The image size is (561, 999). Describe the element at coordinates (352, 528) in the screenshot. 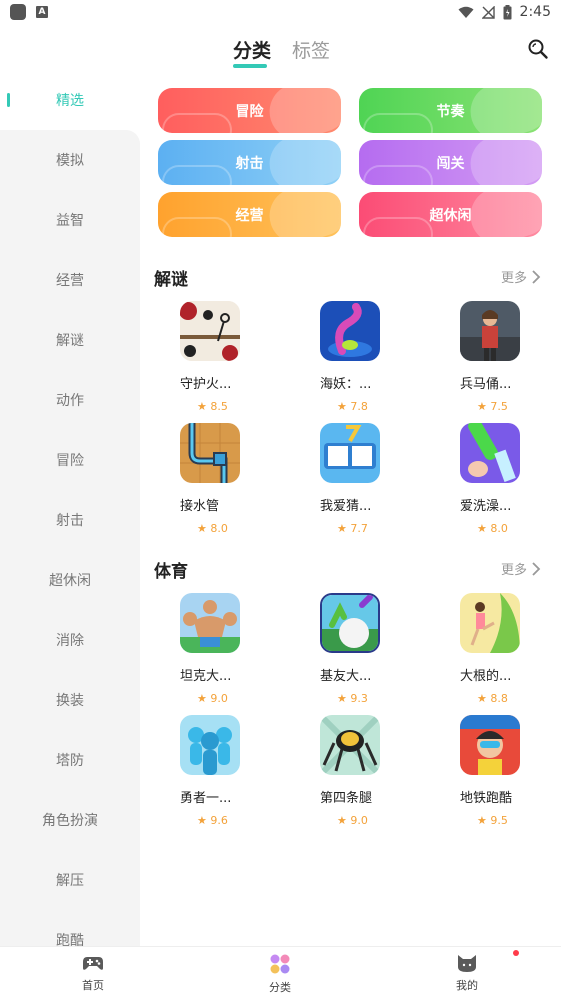

I see `game-score: ★ 7.7` at that location.